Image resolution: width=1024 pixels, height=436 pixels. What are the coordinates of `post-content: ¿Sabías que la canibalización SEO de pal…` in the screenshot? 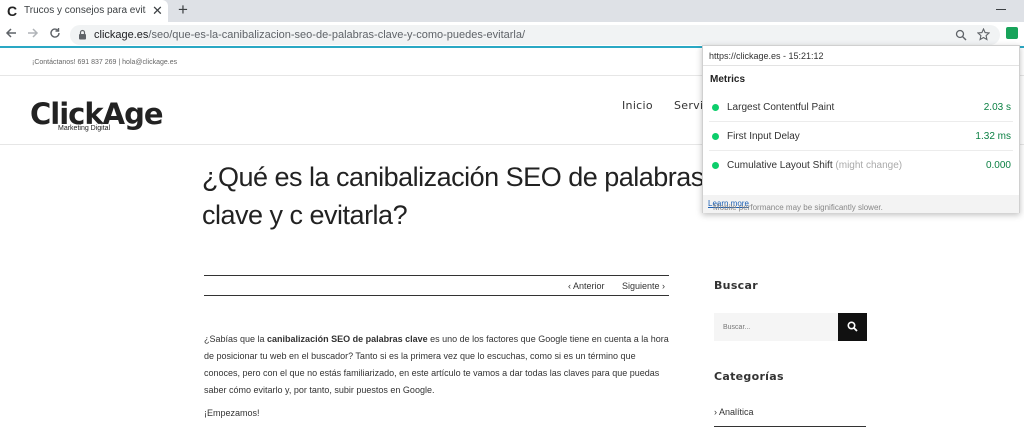 It's located at (439, 379).